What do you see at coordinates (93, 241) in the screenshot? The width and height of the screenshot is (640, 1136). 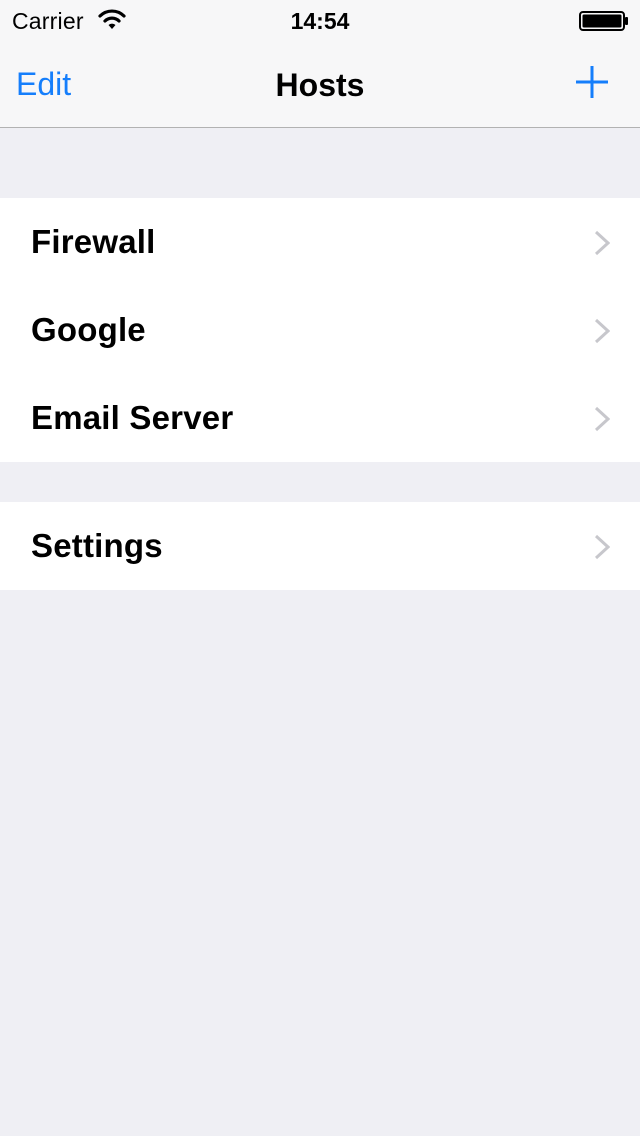 I see `host-label: Firewall` at bounding box center [93, 241].